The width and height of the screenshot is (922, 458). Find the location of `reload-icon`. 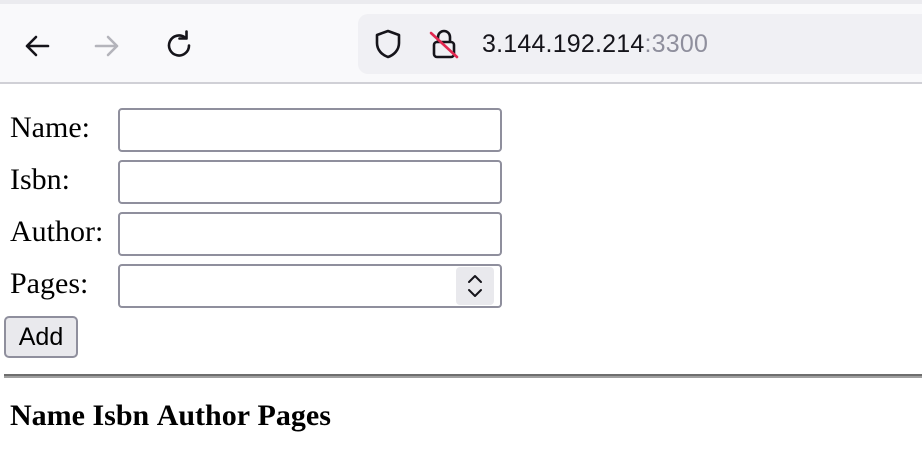

reload-icon is located at coordinates (179, 43).